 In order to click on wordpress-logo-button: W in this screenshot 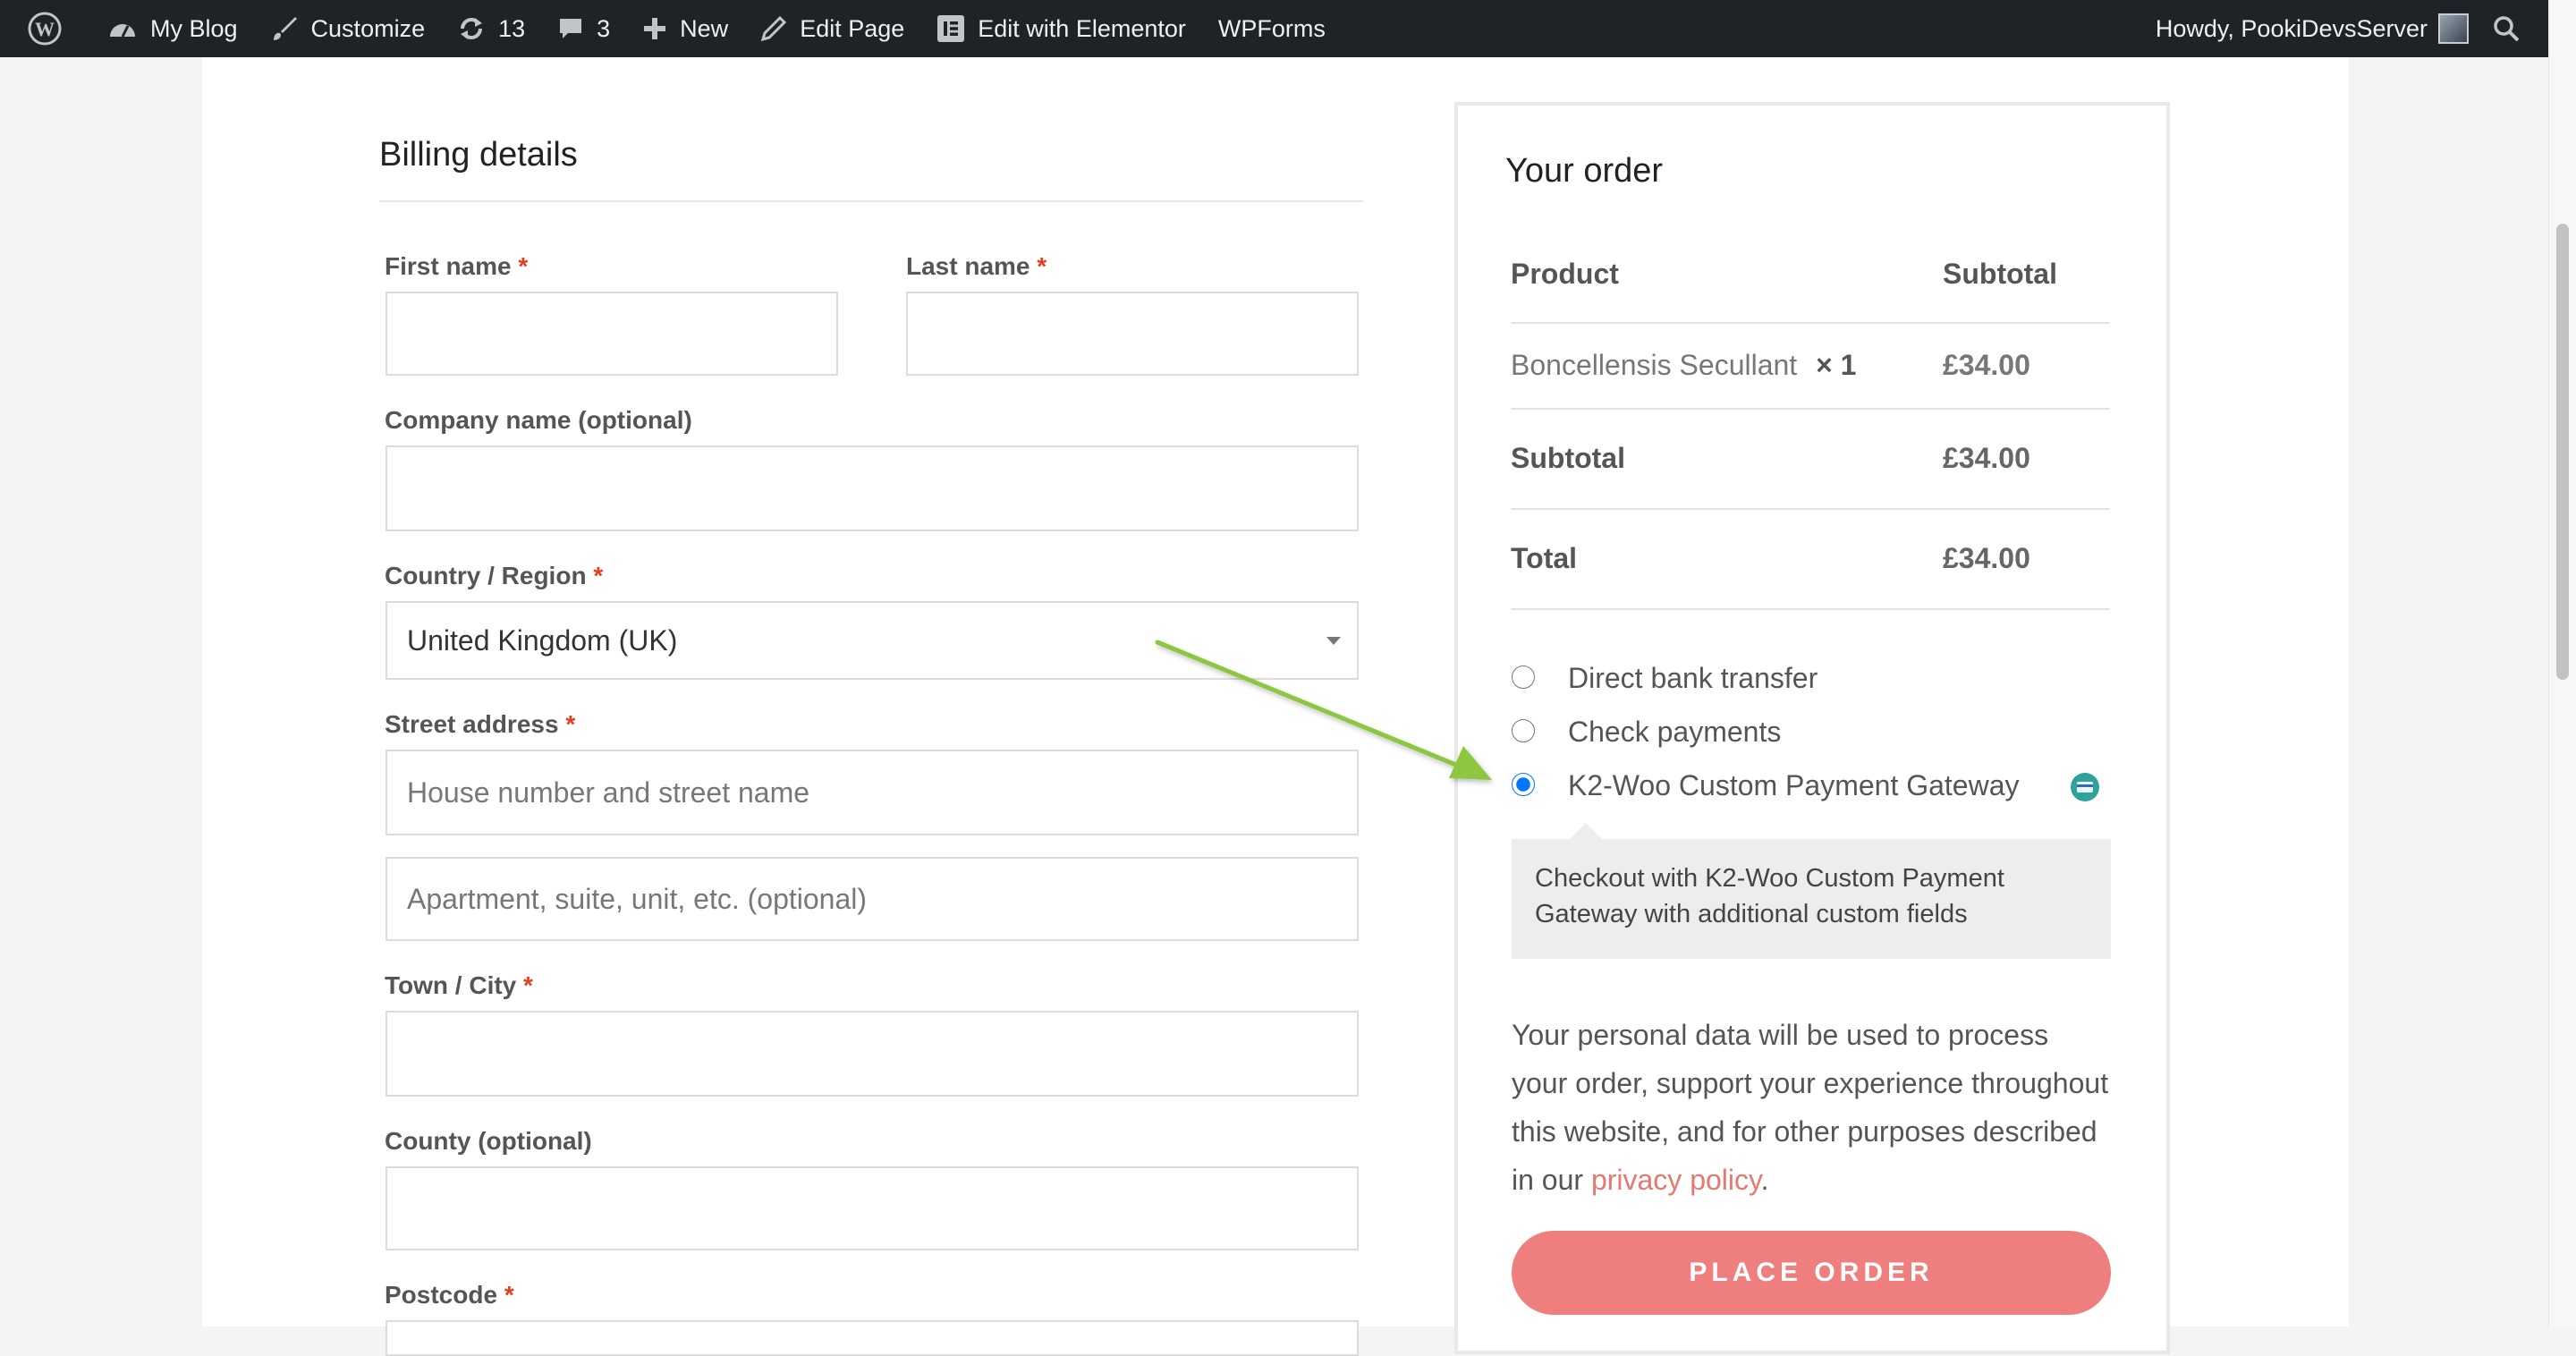, I will do `click(51, 29)`.